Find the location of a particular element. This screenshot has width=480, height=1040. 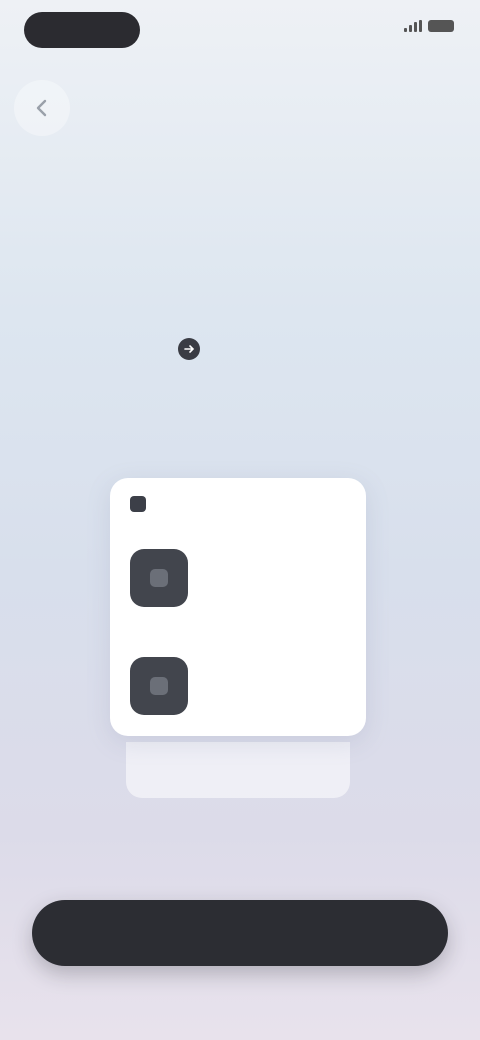

back-button is located at coordinates (42, 108).